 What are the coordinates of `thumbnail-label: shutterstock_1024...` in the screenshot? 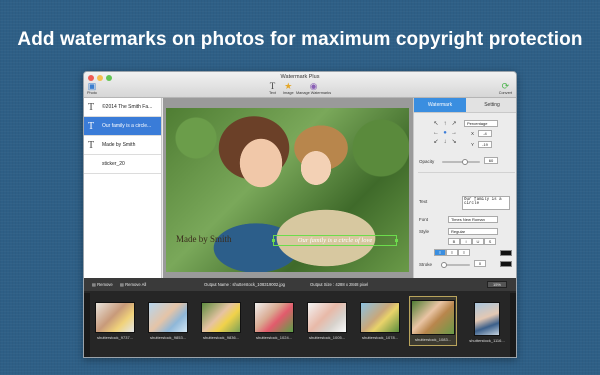 It's located at (274, 337).